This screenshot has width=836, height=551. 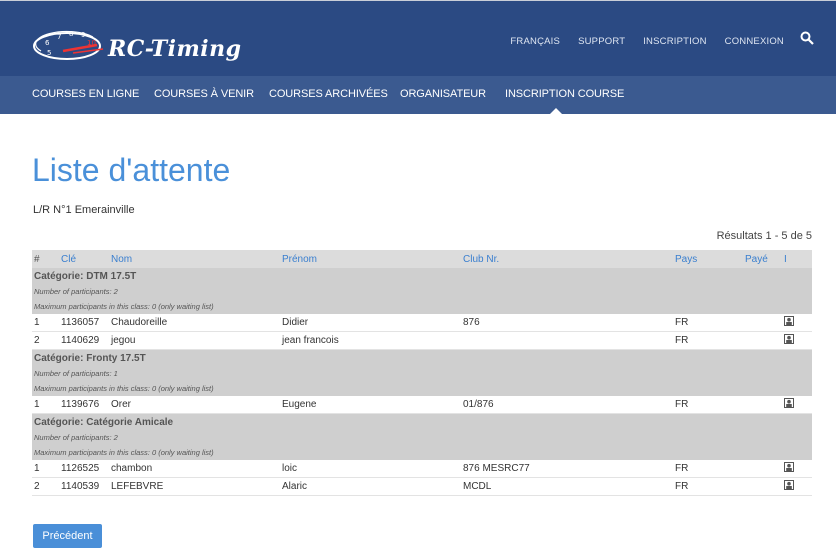 What do you see at coordinates (204, 94) in the screenshot?
I see `nav-courses-a-venir: COURSES À VENIR` at bounding box center [204, 94].